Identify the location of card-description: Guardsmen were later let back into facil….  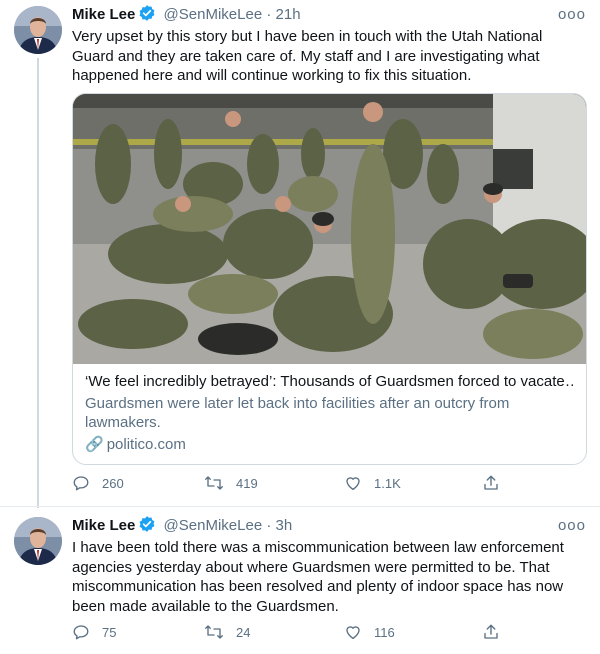
(297, 413).